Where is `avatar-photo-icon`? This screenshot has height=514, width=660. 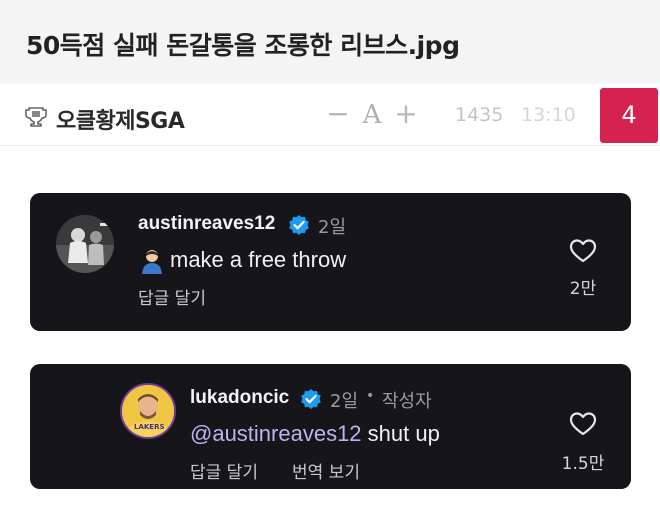 avatar-photo-icon is located at coordinates (85, 244).